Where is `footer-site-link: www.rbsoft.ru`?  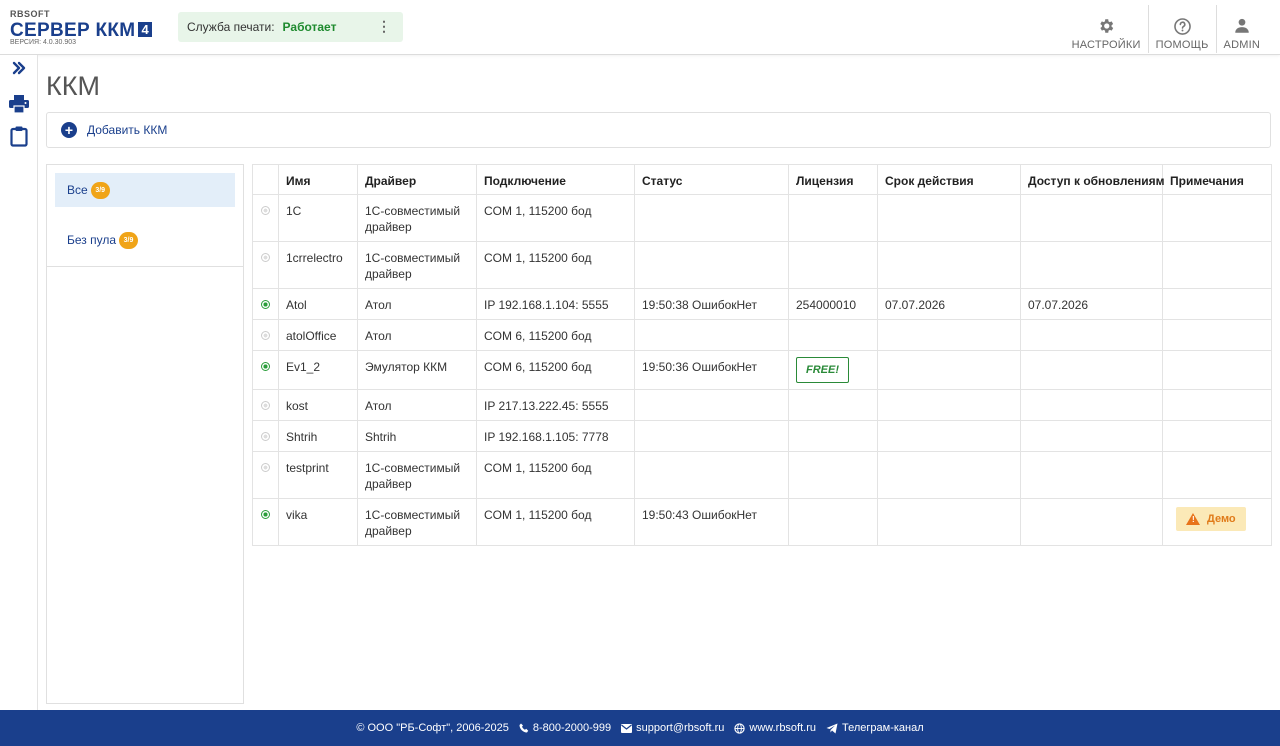
footer-site-link: www.rbsoft.ru is located at coordinates (775, 728).